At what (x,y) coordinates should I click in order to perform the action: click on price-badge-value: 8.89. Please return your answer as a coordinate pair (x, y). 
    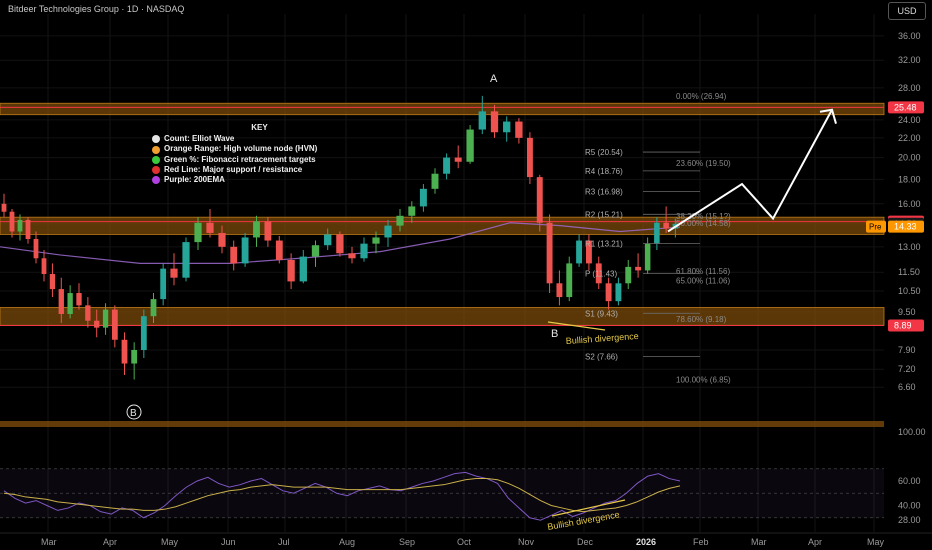
    Looking at the image, I should click on (903, 326).